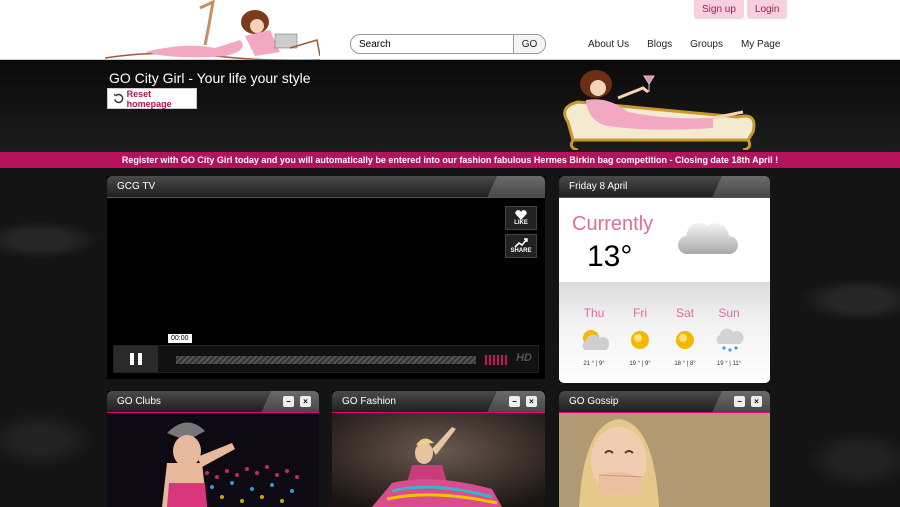  What do you see at coordinates (594, 364) in the screenshot?
I see `temp-range: 21 ° | 9°` at bounding box center [594, 364].